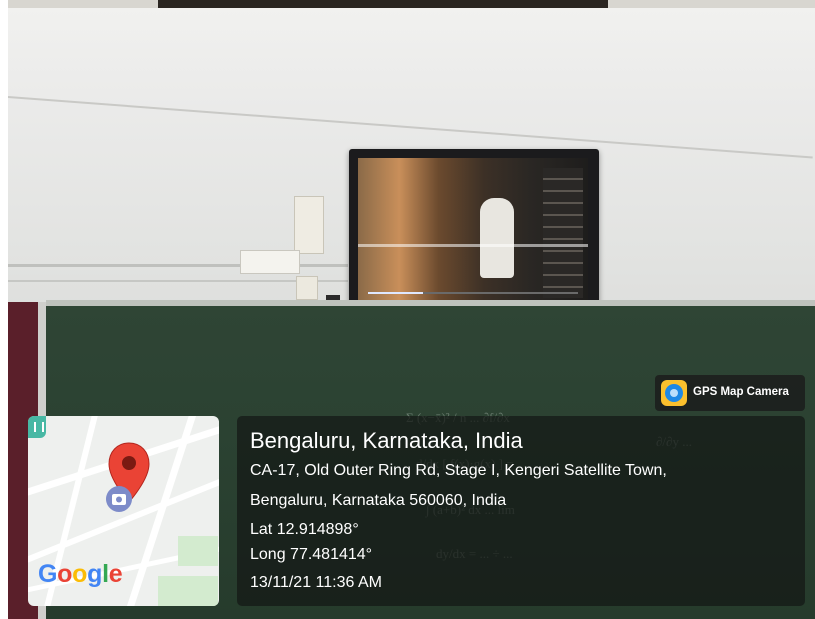 The width and height of the screenshot is (815, 619). I want to click on address-line-2: Bengaluru, Karnataka 560060, India, so click(378, 500).